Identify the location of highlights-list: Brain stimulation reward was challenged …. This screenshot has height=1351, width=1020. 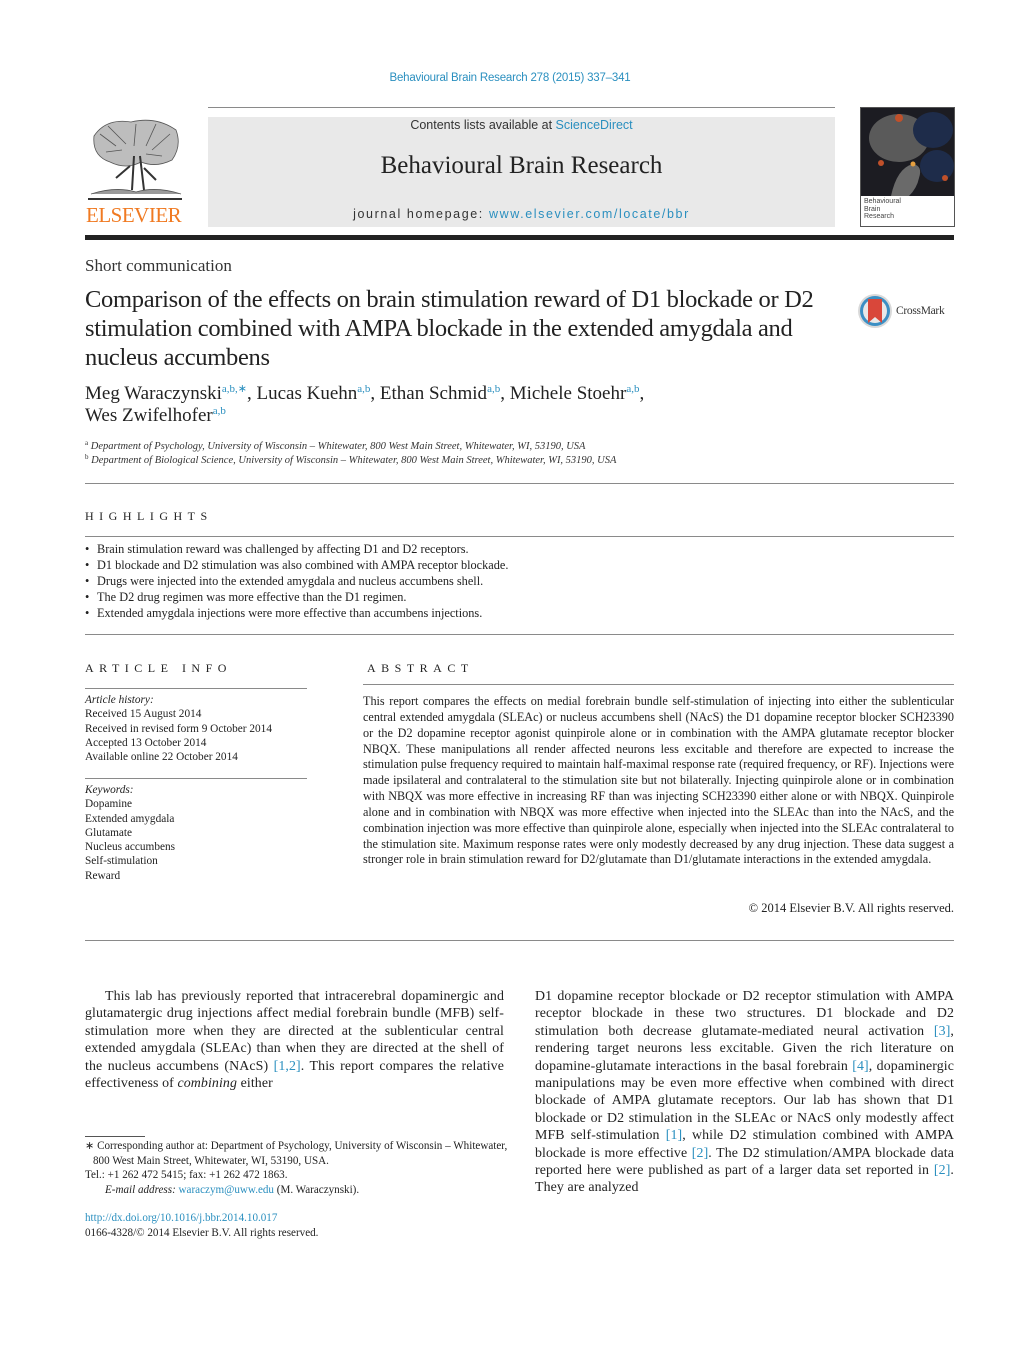
(519, 581).